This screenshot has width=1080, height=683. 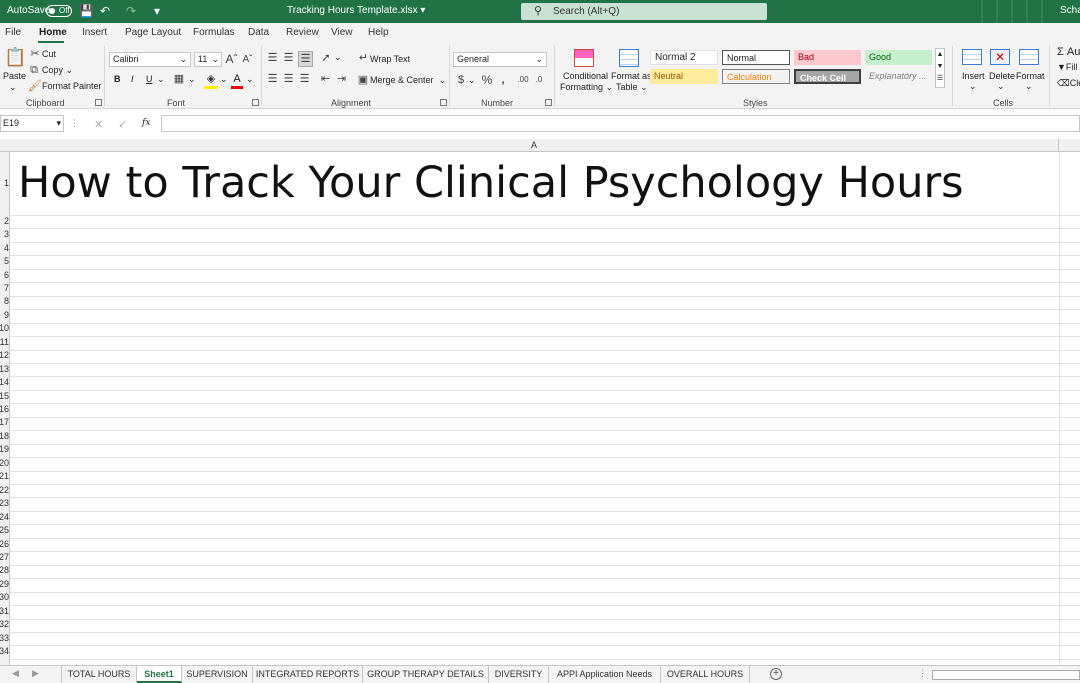 What do you see at coordinates (922, 673) in the screenshot?
I see `sheet-tabs-splitter-icon: ⋮` at bounding box center [922, 673].